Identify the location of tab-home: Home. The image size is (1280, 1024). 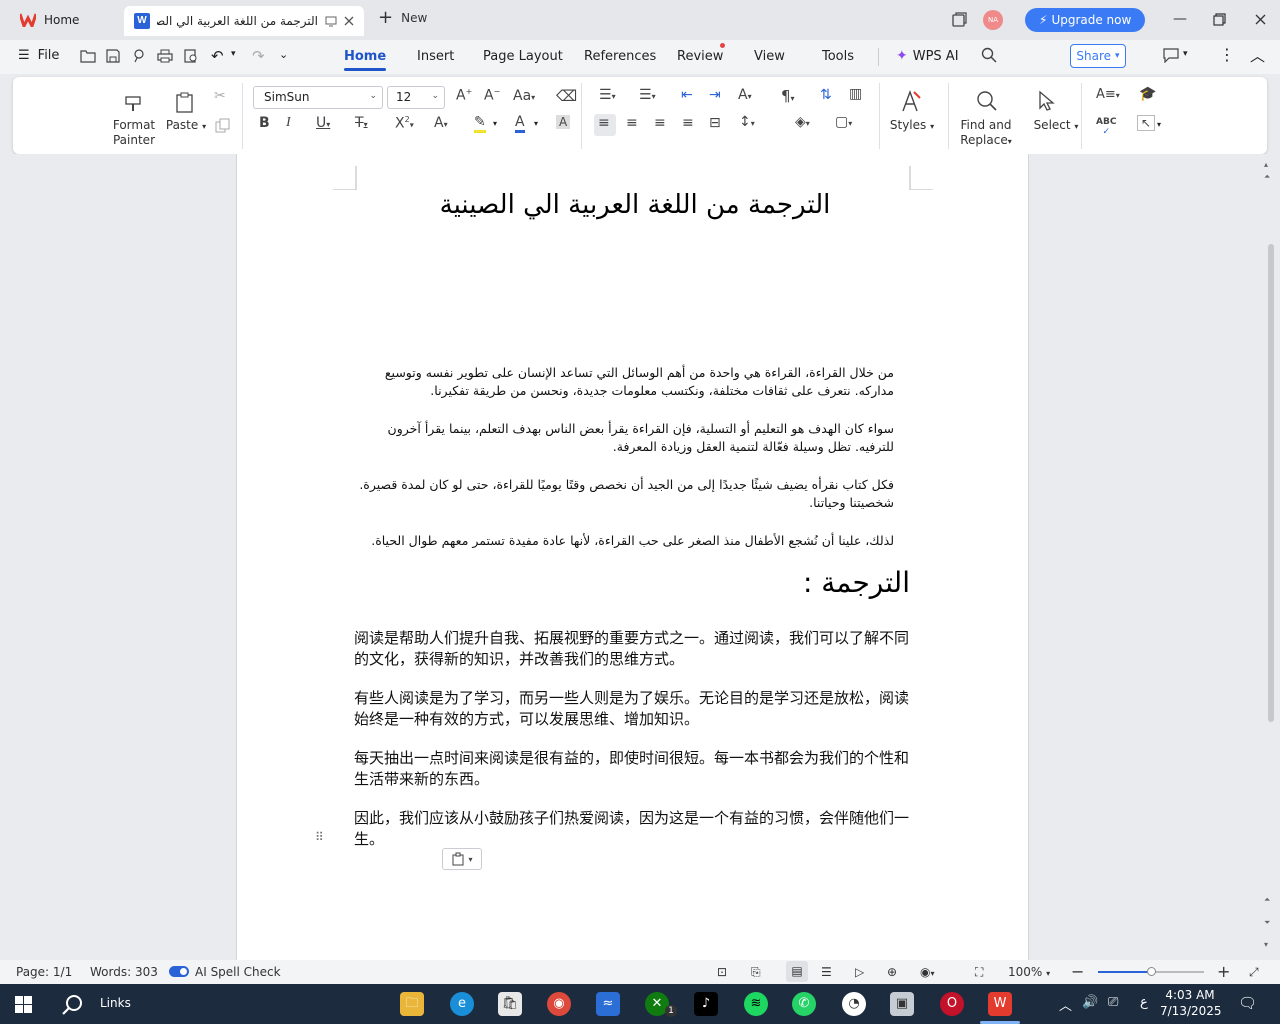
(63, 20).